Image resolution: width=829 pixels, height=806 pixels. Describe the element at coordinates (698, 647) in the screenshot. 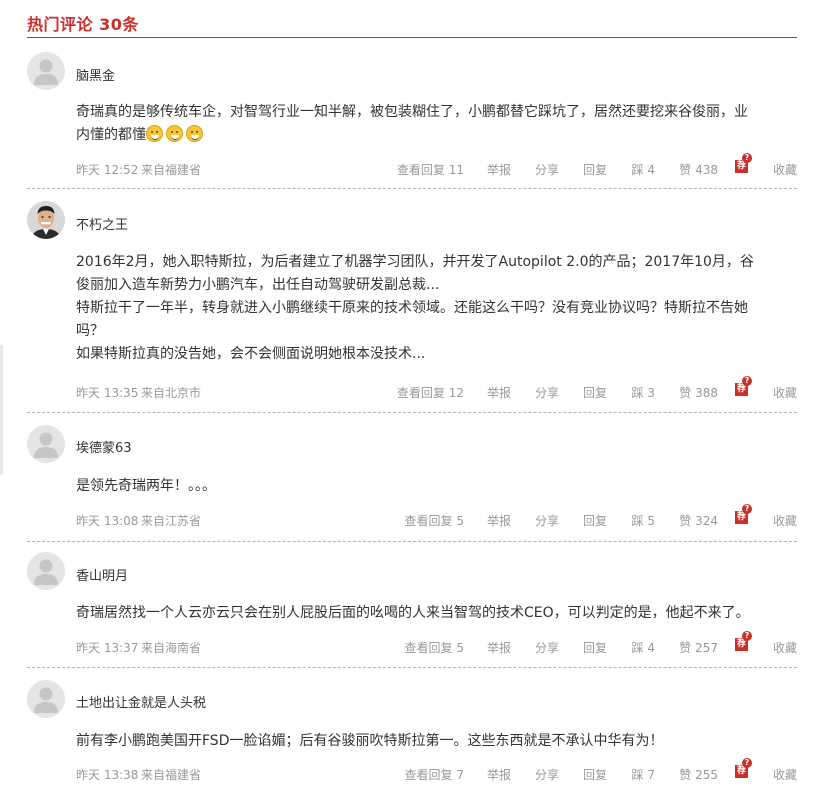

I see `like-button: 赞 257` at that location.